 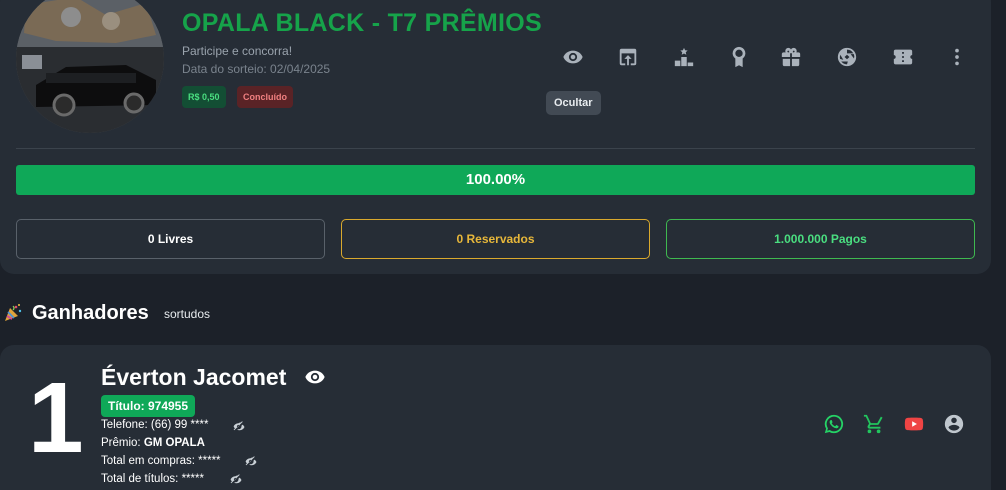 What do you see at coordinates (954, 424) in the screenshot?
I see `user-profile-icon` at bounding box center [954, 424].